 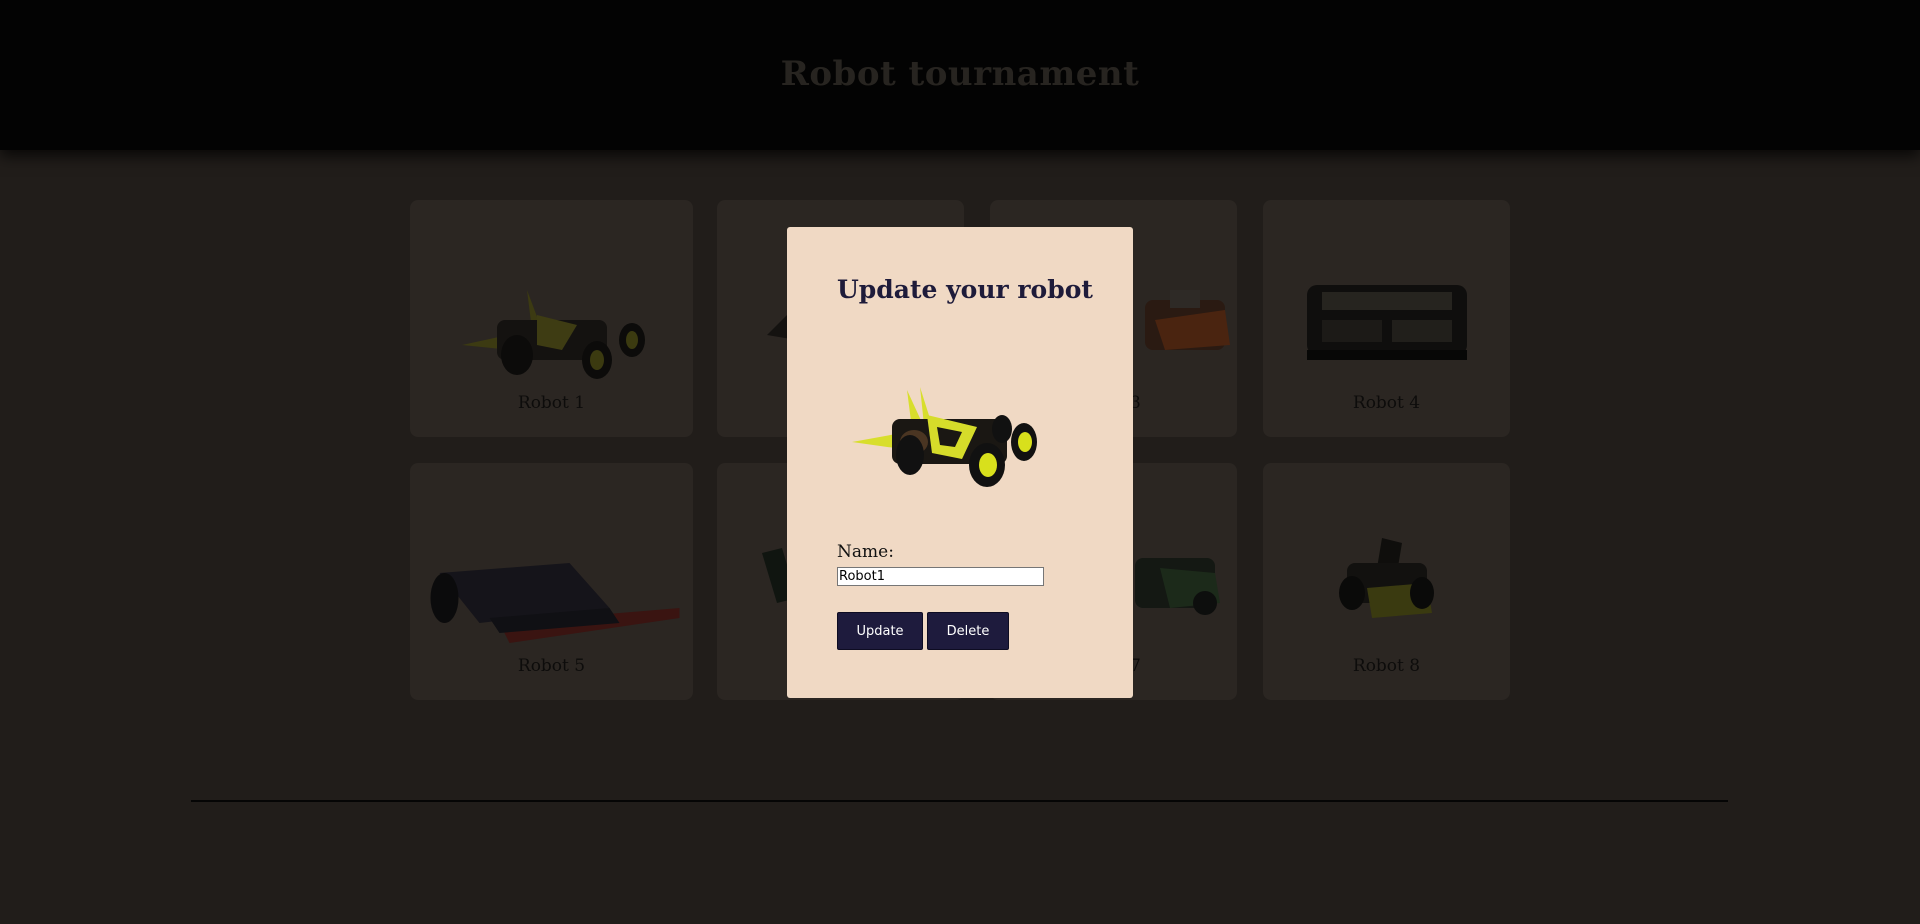 What do you see at coordinates (1187, 320) in the screenshot?
I see `robot-3-image` at bounding box center [1187, 320].